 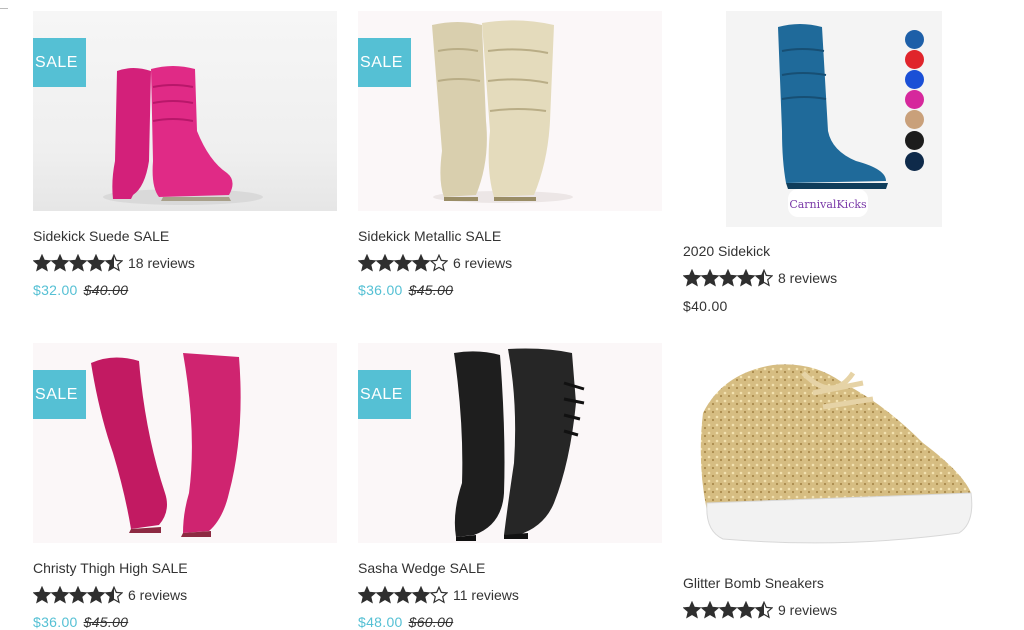 What do you see at coordinates (431, 622) in the screenshot?
I see `compare-price: $60.00` at bounding box center [431, 622].